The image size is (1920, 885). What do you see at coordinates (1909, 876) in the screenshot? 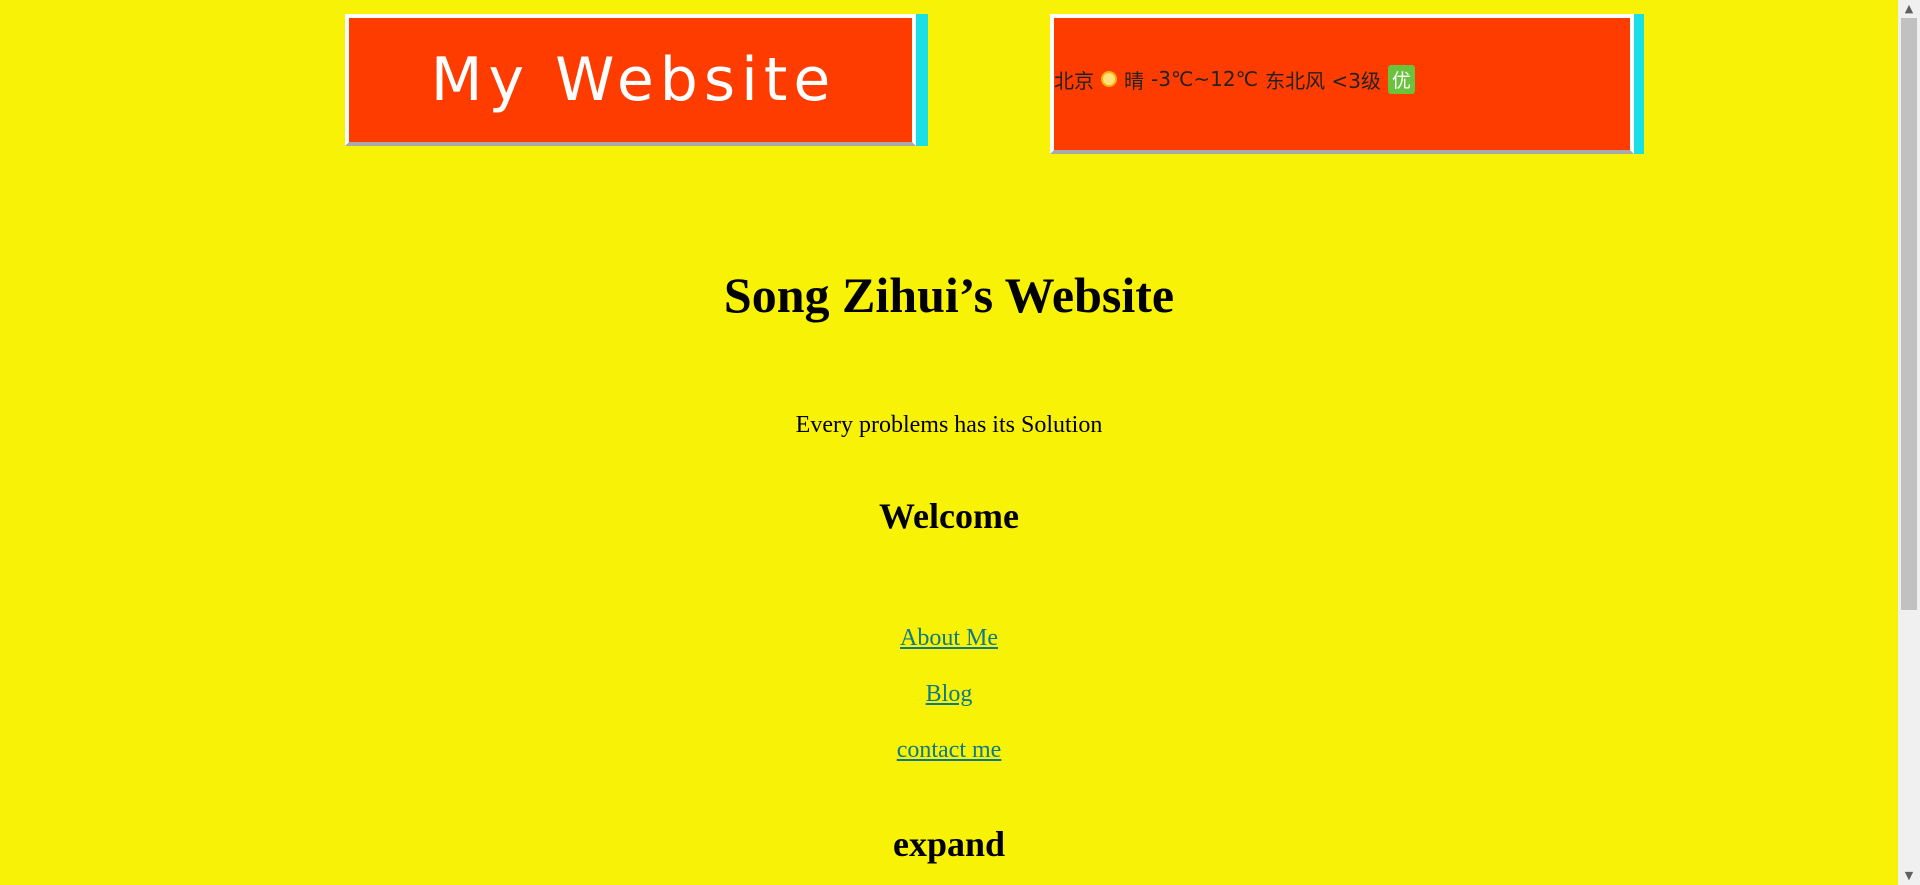
I see `scroll-down-arrow-icon: ▼` at bounding box center [1909, 876].